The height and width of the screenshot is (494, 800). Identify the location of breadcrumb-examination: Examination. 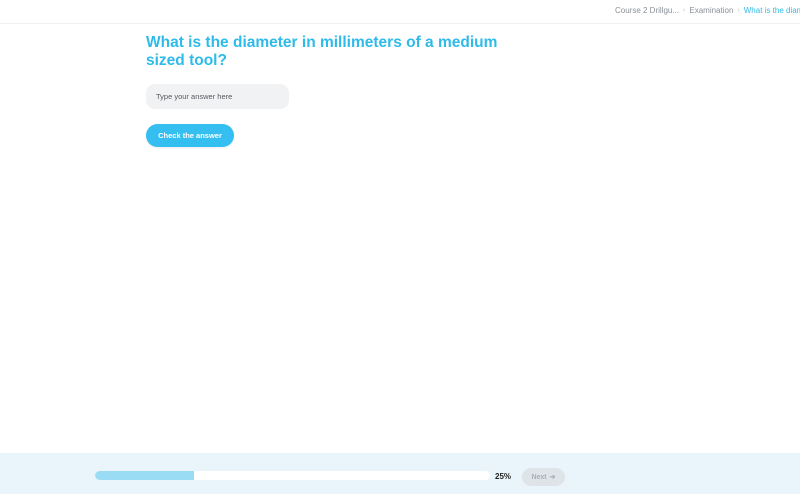
(711, 10).